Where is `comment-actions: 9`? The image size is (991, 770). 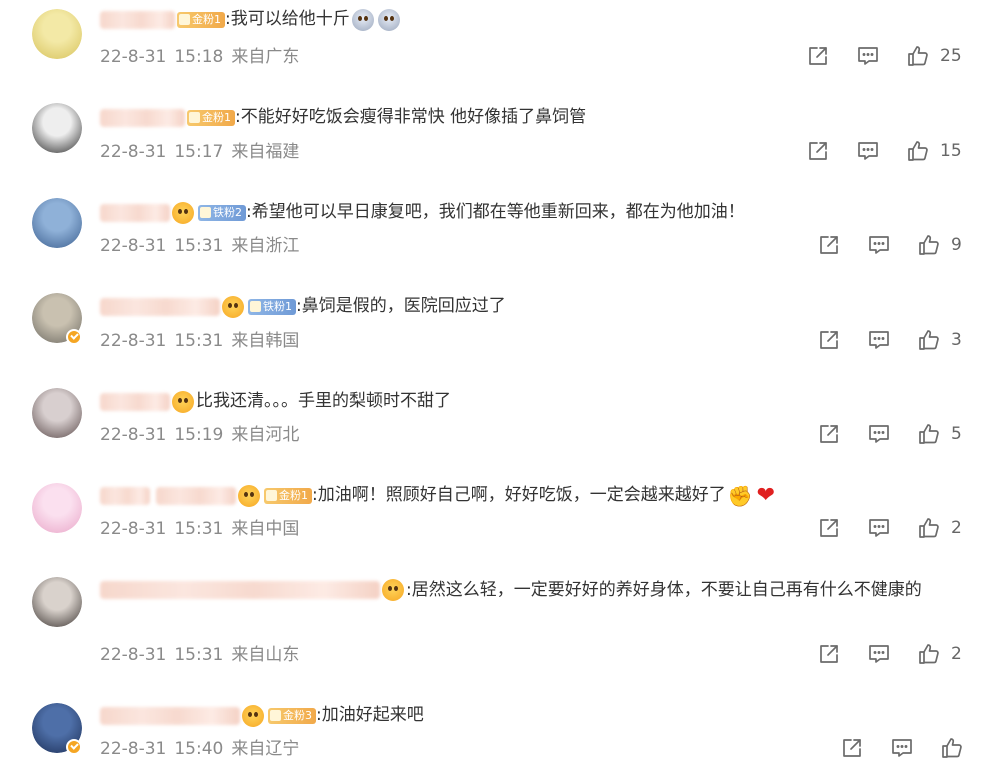
comment-actions: 9 is located at coordinates (890, 245).